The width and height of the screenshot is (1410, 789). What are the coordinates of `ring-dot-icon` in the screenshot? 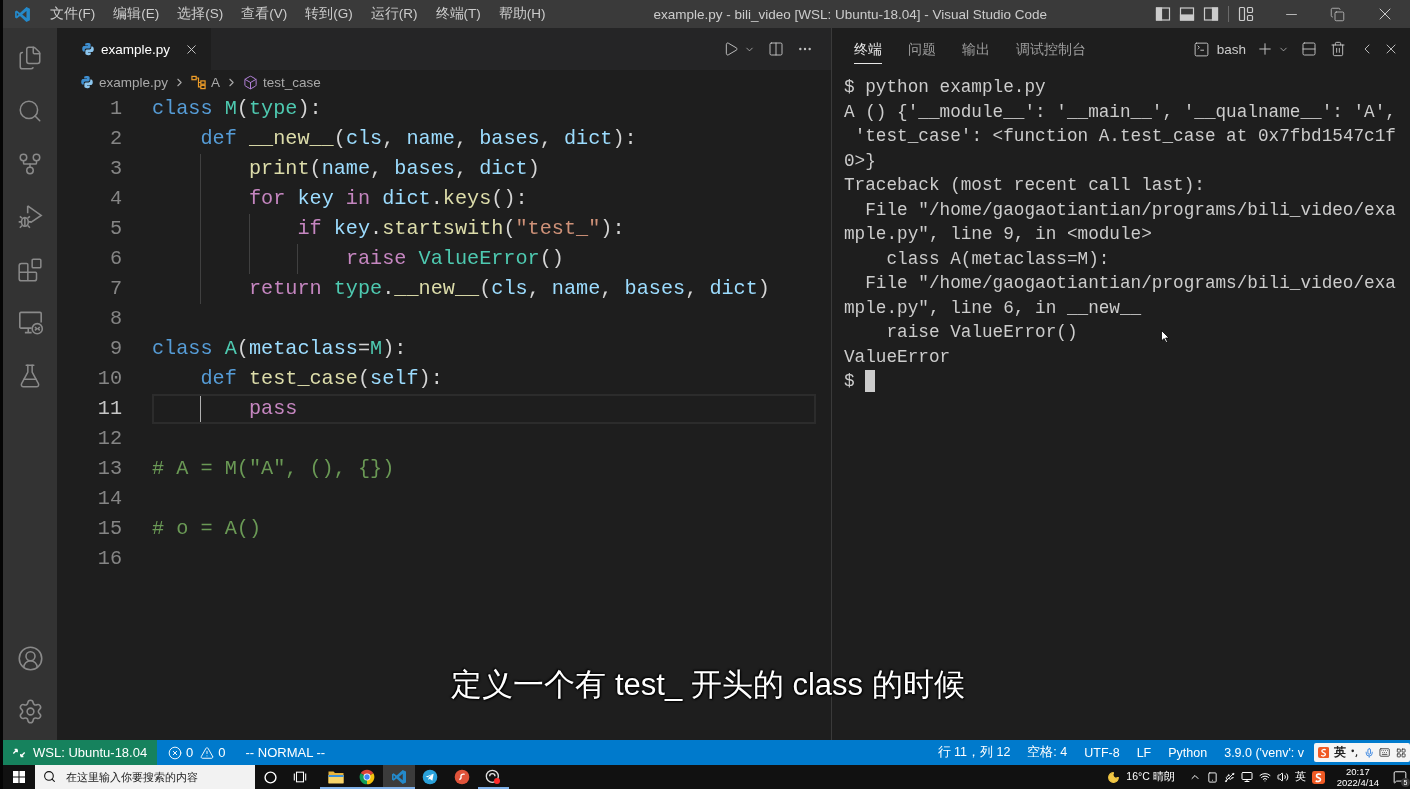 It's located at (493, 777).